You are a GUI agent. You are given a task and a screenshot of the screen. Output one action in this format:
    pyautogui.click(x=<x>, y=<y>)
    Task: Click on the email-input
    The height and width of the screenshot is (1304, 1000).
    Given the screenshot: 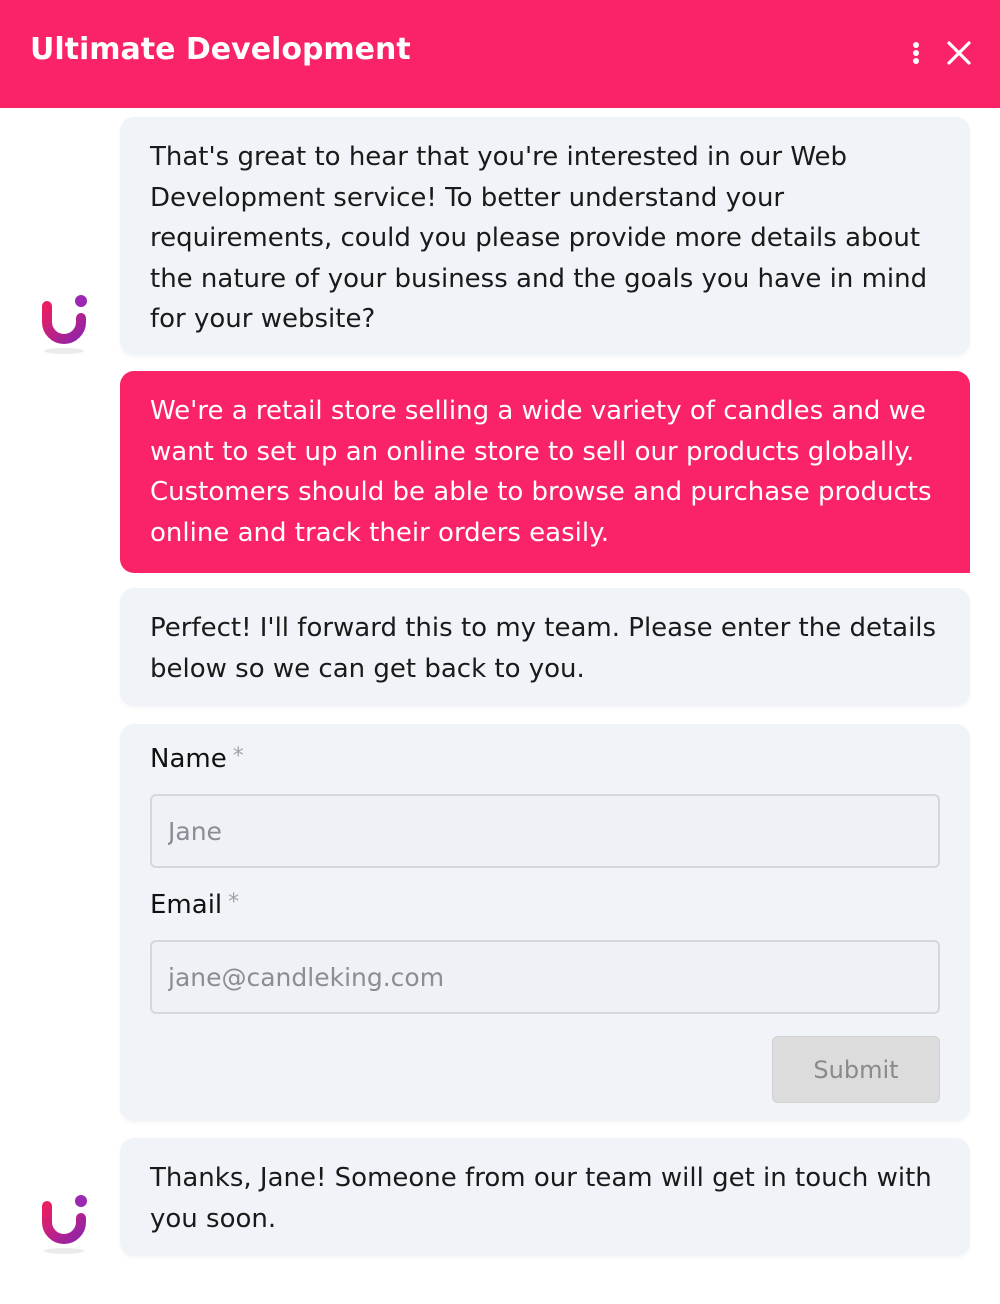 What is the action you would take?
    pyautogui.click(x=545, y=977)
    